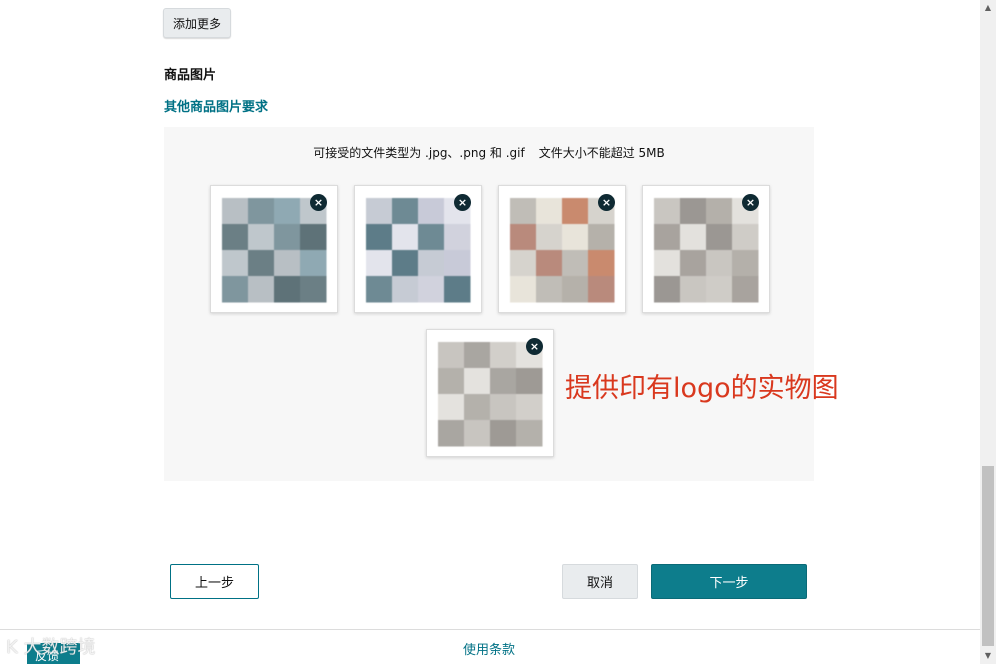 The image size is (996, 664). Describe the element at coordinates (214, 581) in the screenshot. I see `previous-step-button: 上一步` at that location.